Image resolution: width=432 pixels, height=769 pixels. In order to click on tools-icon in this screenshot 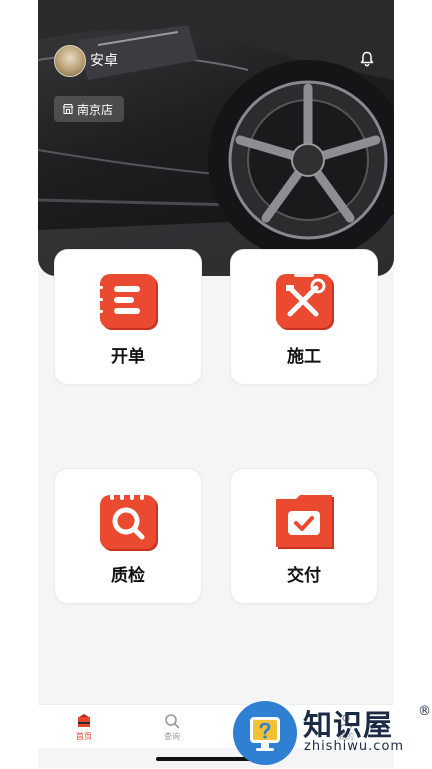, I will do `click(305, 301)`.